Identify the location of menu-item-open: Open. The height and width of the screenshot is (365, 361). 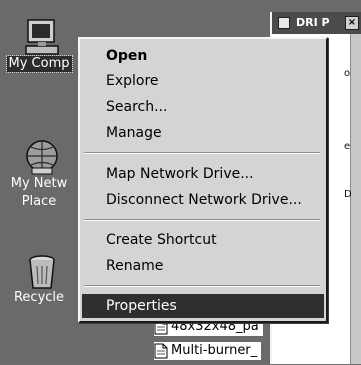
(203, 56).